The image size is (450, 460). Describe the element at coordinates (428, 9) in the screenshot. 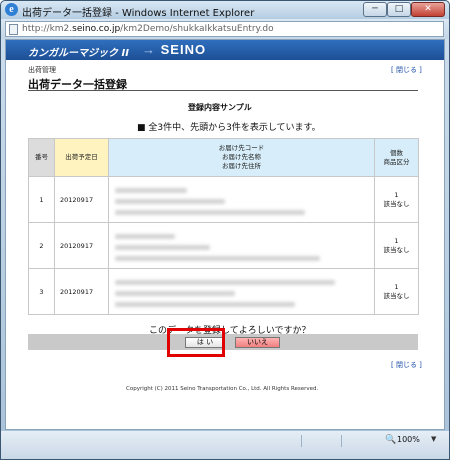

I see `close-window-button: ✕` at that location.